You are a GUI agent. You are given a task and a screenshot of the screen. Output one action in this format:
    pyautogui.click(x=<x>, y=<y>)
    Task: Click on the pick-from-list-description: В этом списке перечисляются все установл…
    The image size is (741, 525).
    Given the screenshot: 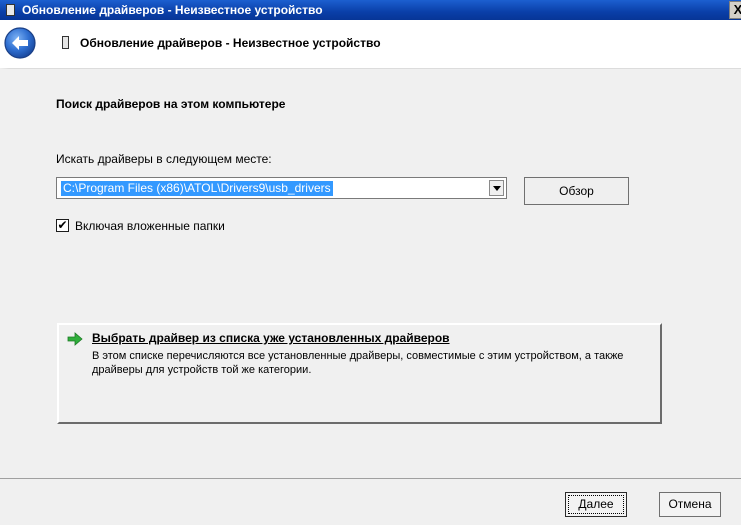 What is the action you would take?
    pyautogui.click(x=358, y=363)
    